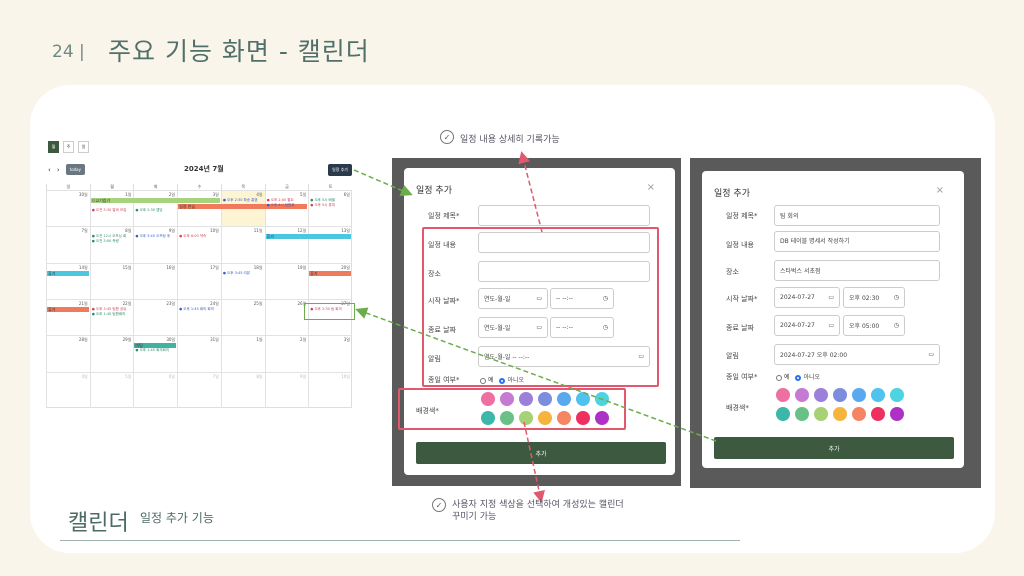  What do you see at coordinates (528, 510) in the screenshot?
I see `annotation-bottom: ✓ 사용자 지정 색상을 선택하여 개성있는 캘린더 꾸미기 가능` at bounding box center [528, 510].